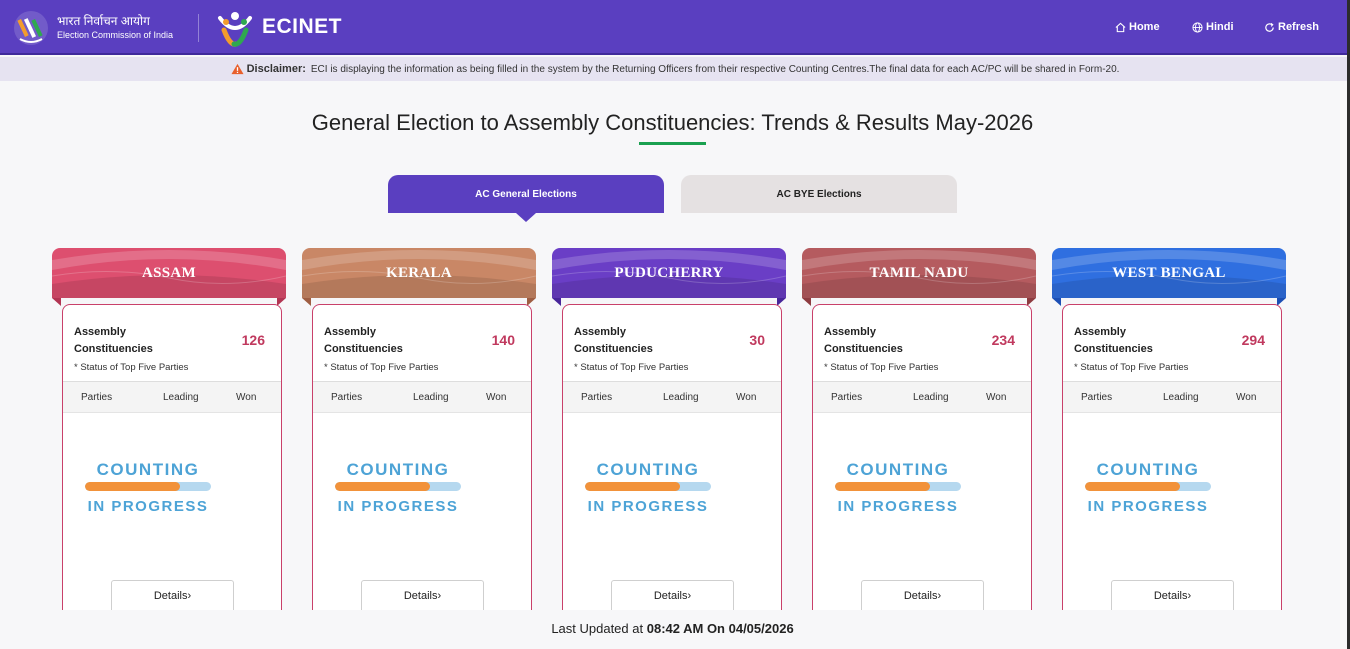 The height and width of the screenshot is (649, 1350). Describe the element at coordinates (1220, 27) in the screenshot. I see `nav-hindi-label: Hindi` at that location.